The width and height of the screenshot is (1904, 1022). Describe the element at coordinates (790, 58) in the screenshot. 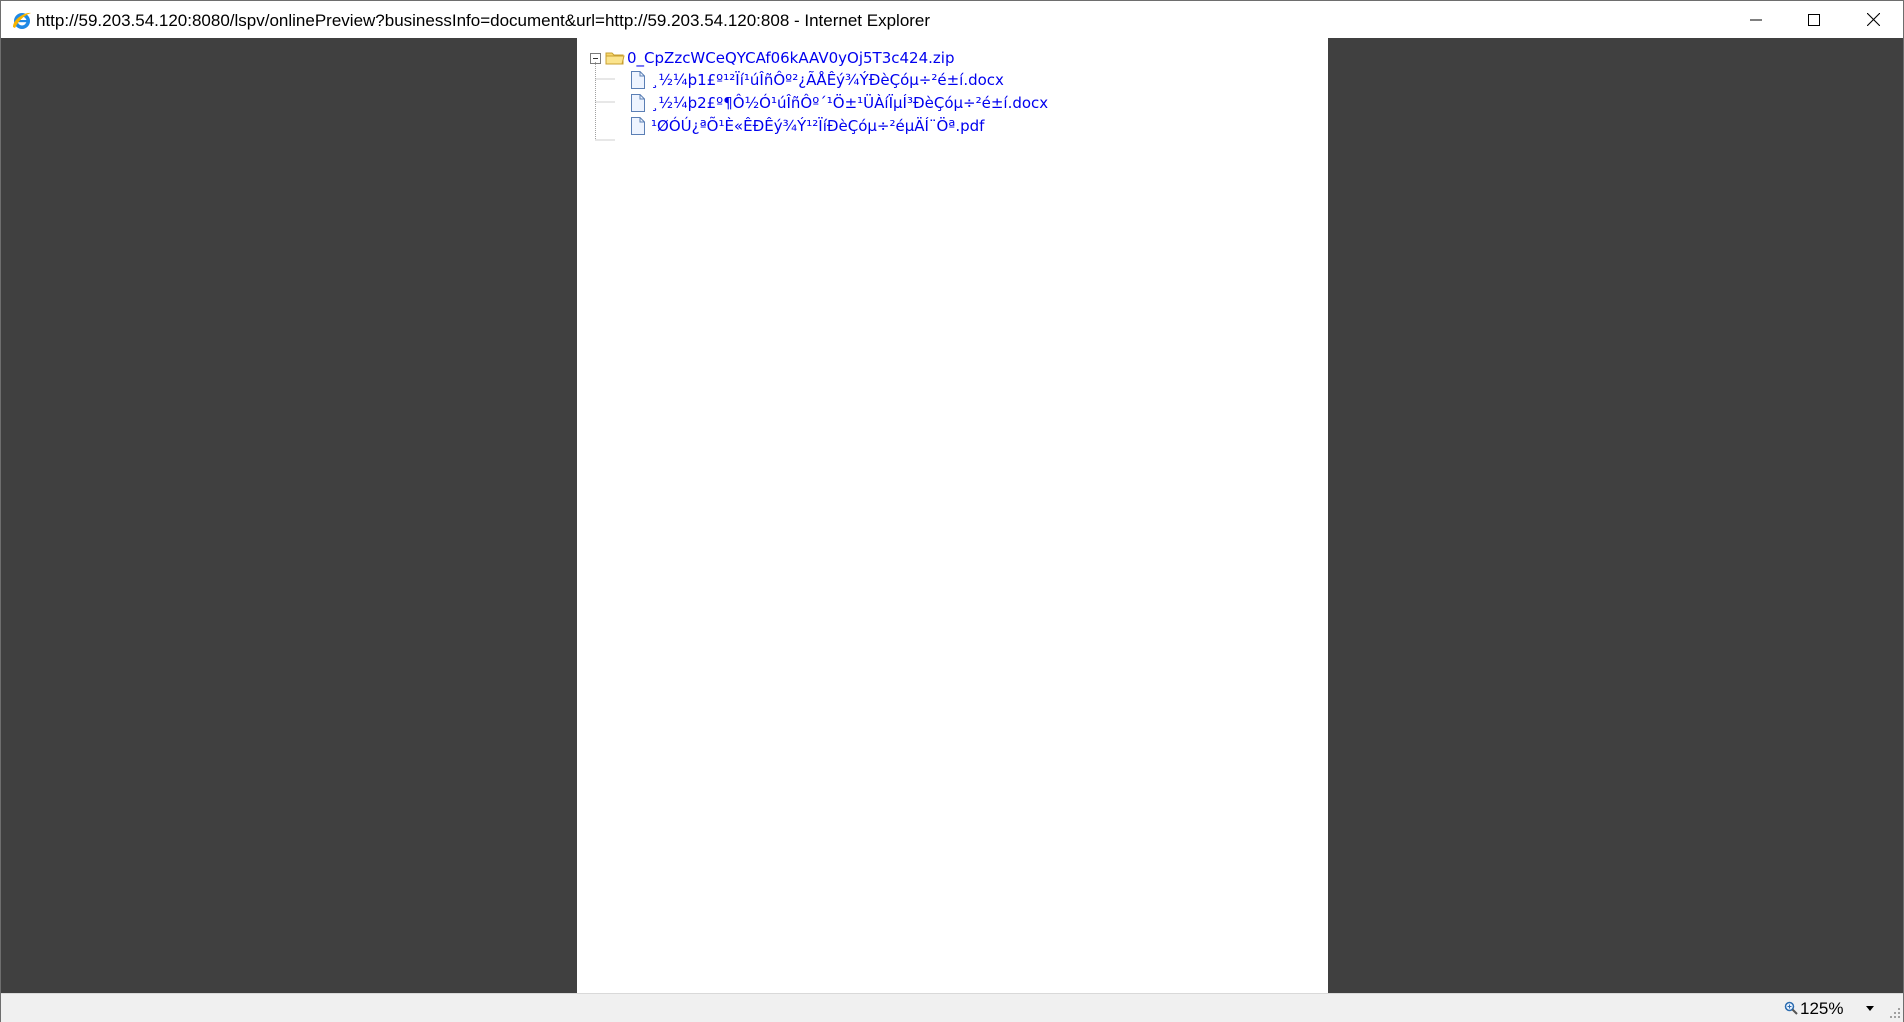

I see `tree-root-link: 0_CpZzcWCeQYCAf06kAAV0yOj5T3c424.zip` at that location.